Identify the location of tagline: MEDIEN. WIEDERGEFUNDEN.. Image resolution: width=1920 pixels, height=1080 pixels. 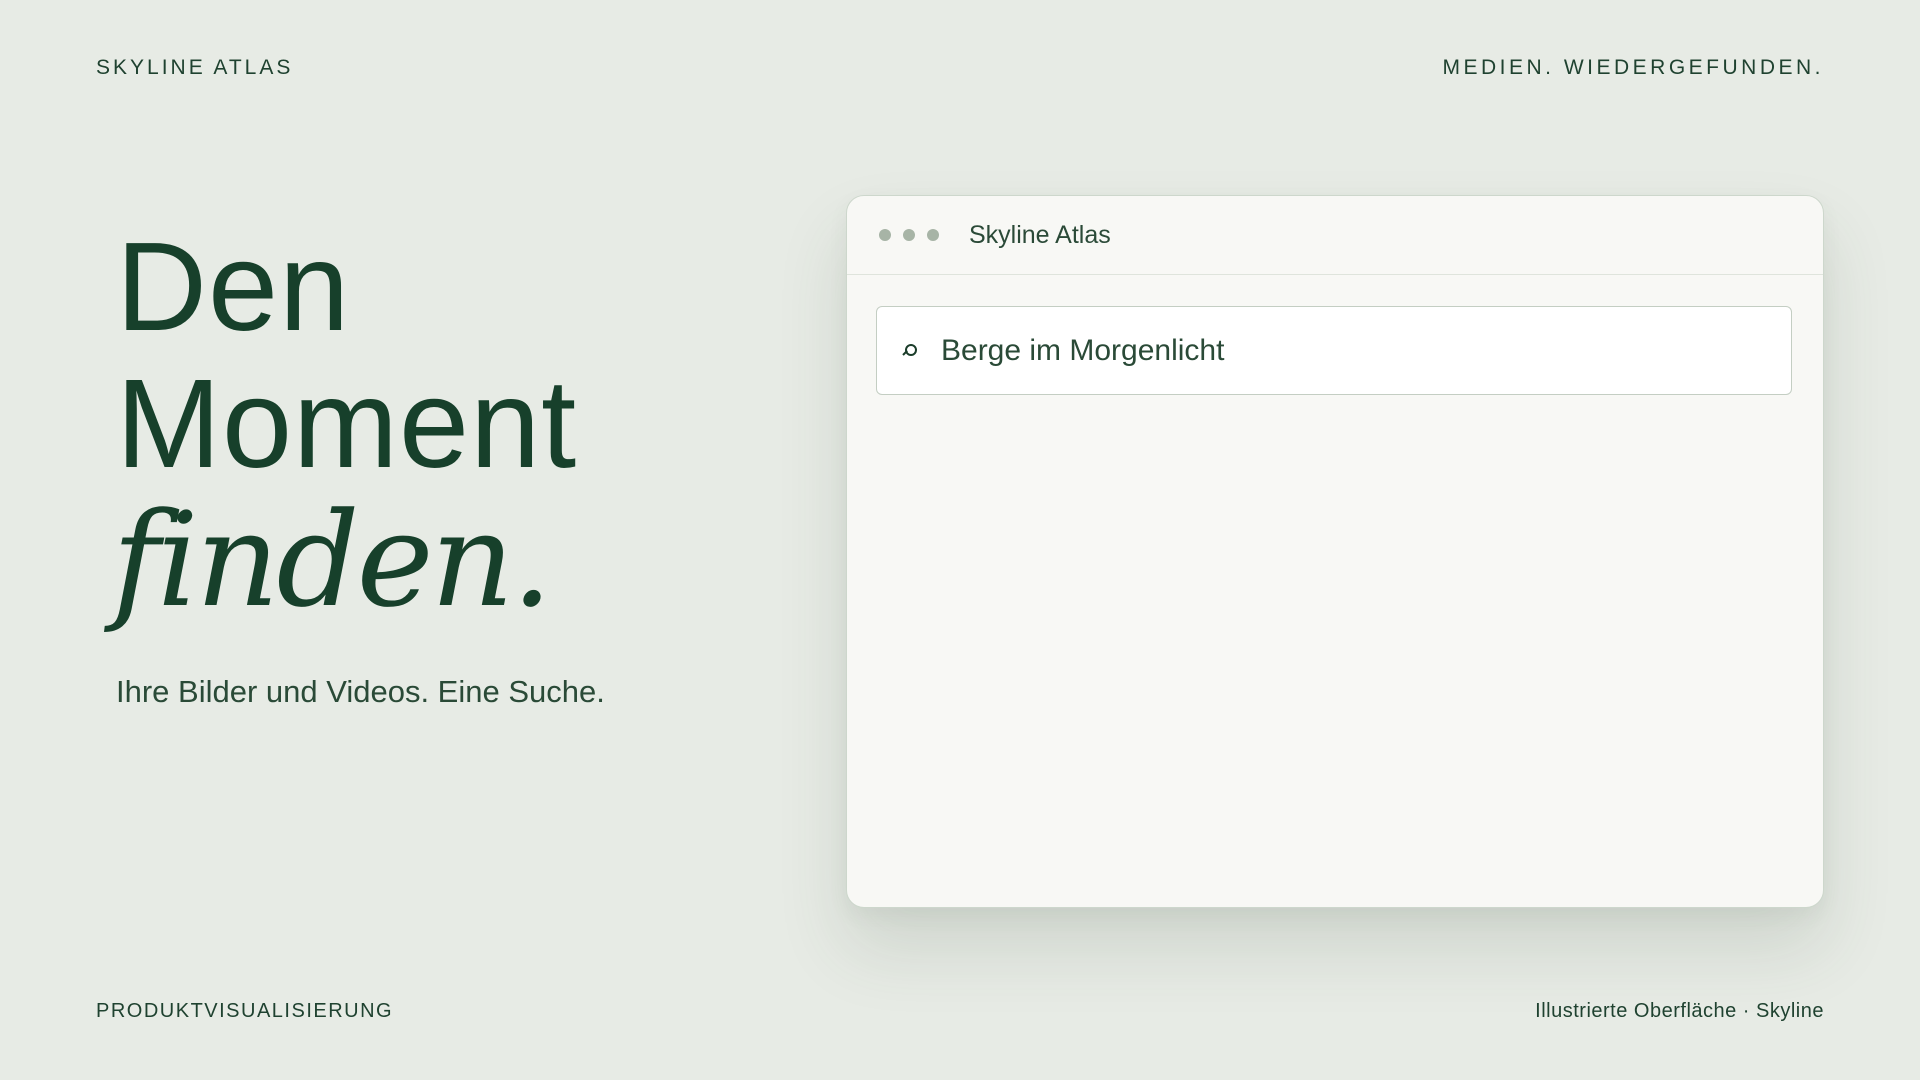
(1633, 67).